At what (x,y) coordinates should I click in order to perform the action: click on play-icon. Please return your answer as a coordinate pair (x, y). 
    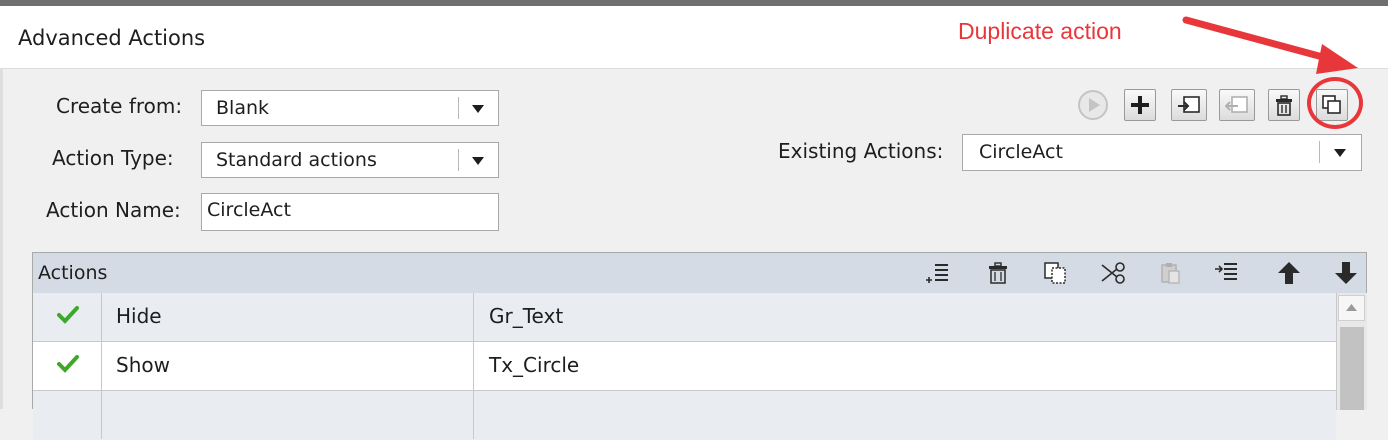
    Looking at the image, I should click on (1093, 105).